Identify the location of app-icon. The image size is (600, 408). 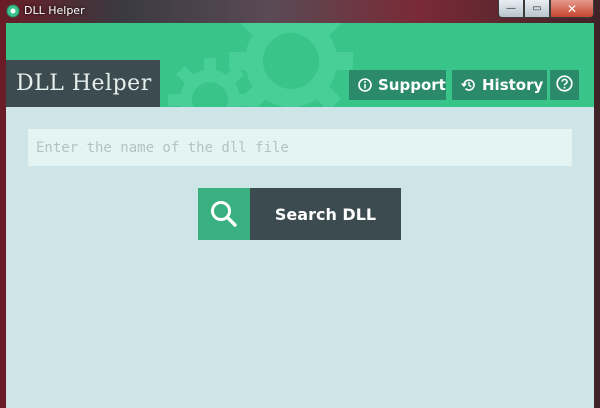
(13, 11).